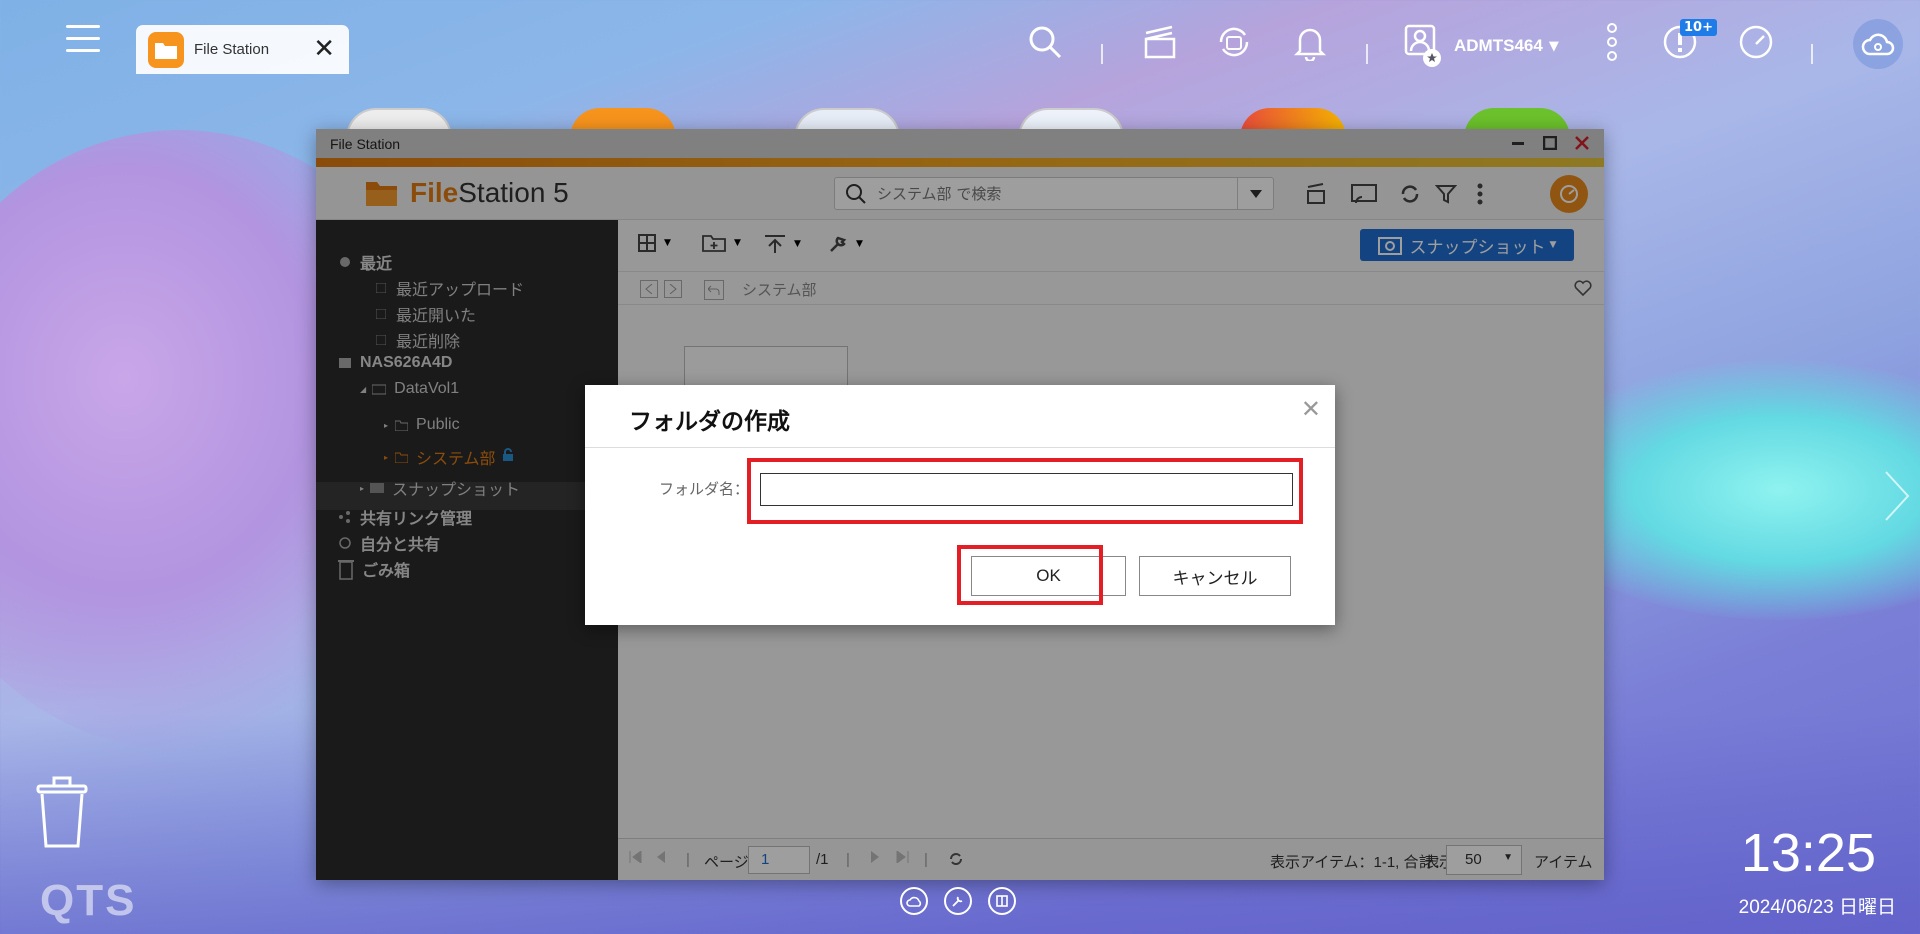  What do you see at coordinates (1030, 575) in the screenshot?
I see `highlight-box` at bounding box center [1030, 575].